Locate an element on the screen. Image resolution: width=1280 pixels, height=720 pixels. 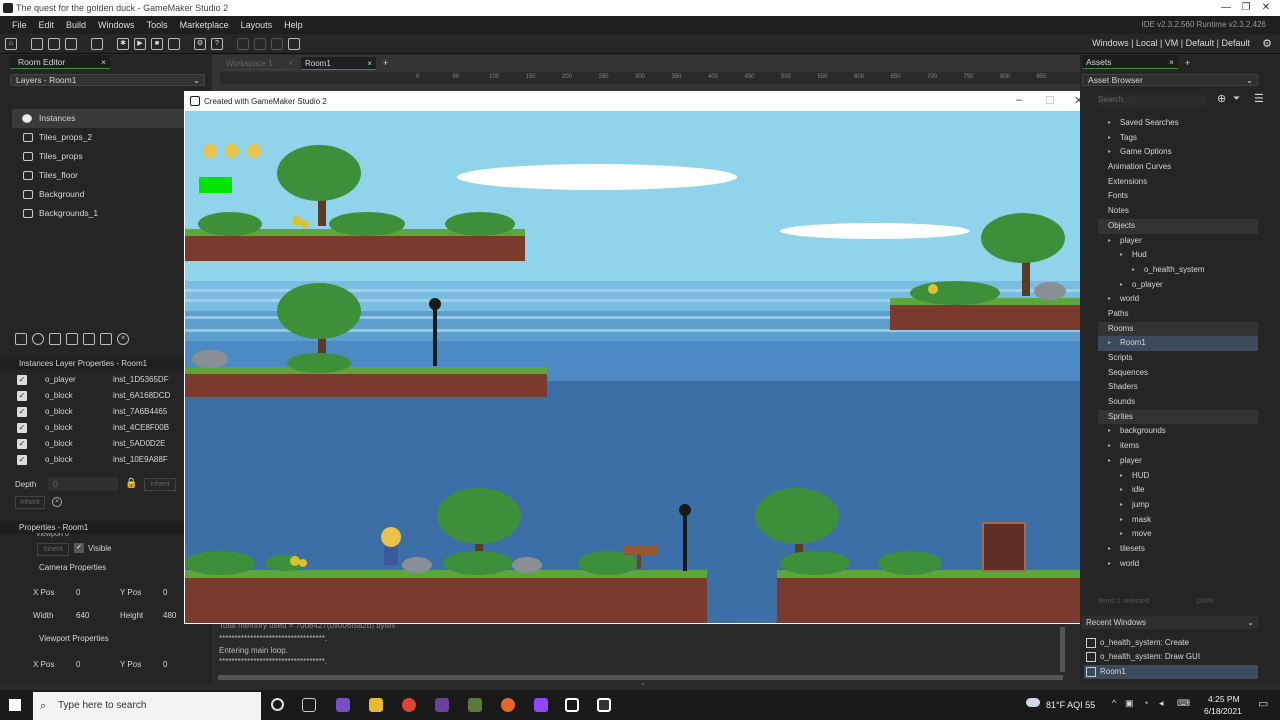
wifi-icon: ◔ is located at coordinates (1145, 703).